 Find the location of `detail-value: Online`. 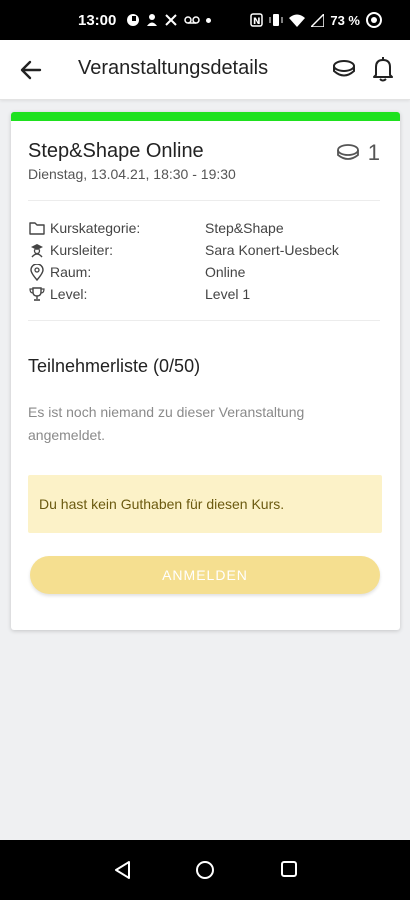

detail-value: Online is located at coordinates (225, 272).